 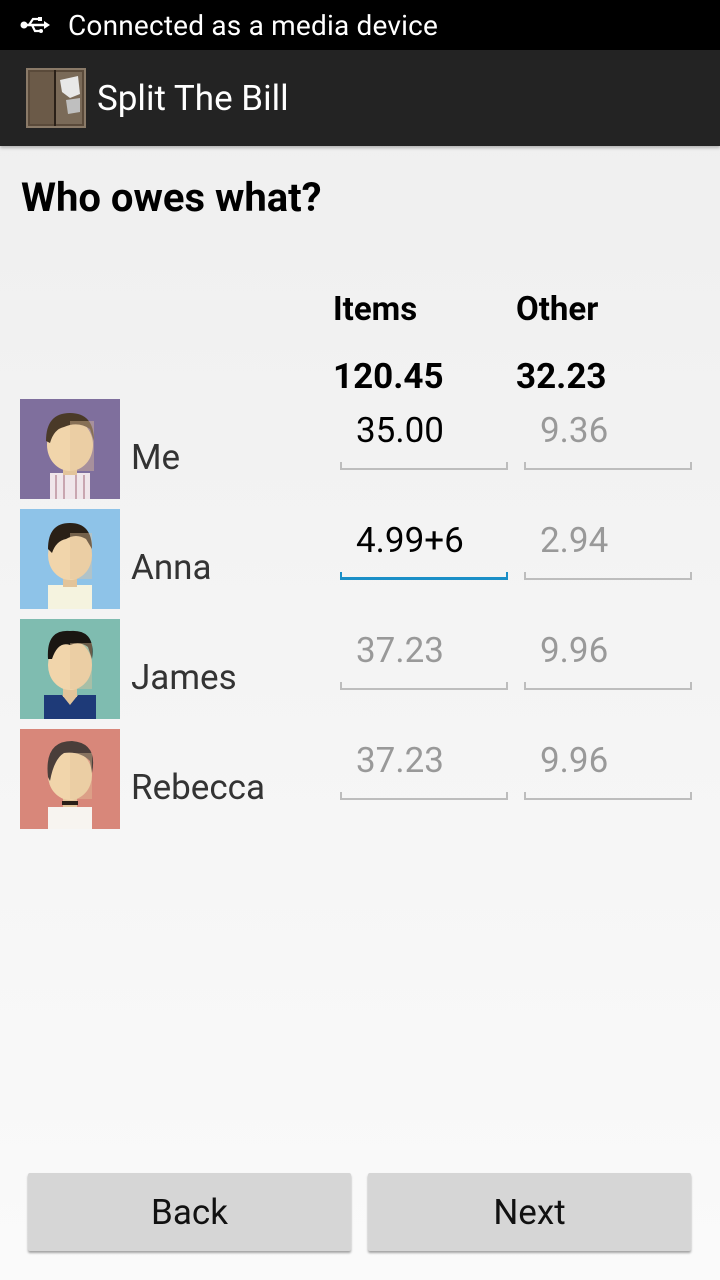 I want to click on avatar-me, so click(x=70, y=449).